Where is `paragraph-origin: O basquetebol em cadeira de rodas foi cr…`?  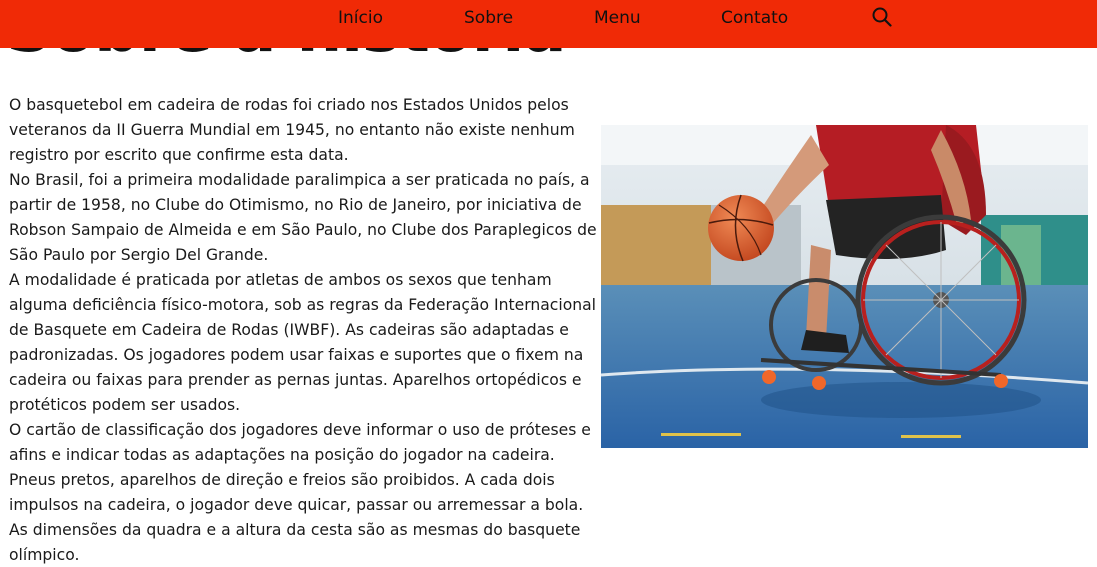 paragraph-origin: O basquetebol em cadeira de rodas foi cr… is located at coordinates (292, 130).